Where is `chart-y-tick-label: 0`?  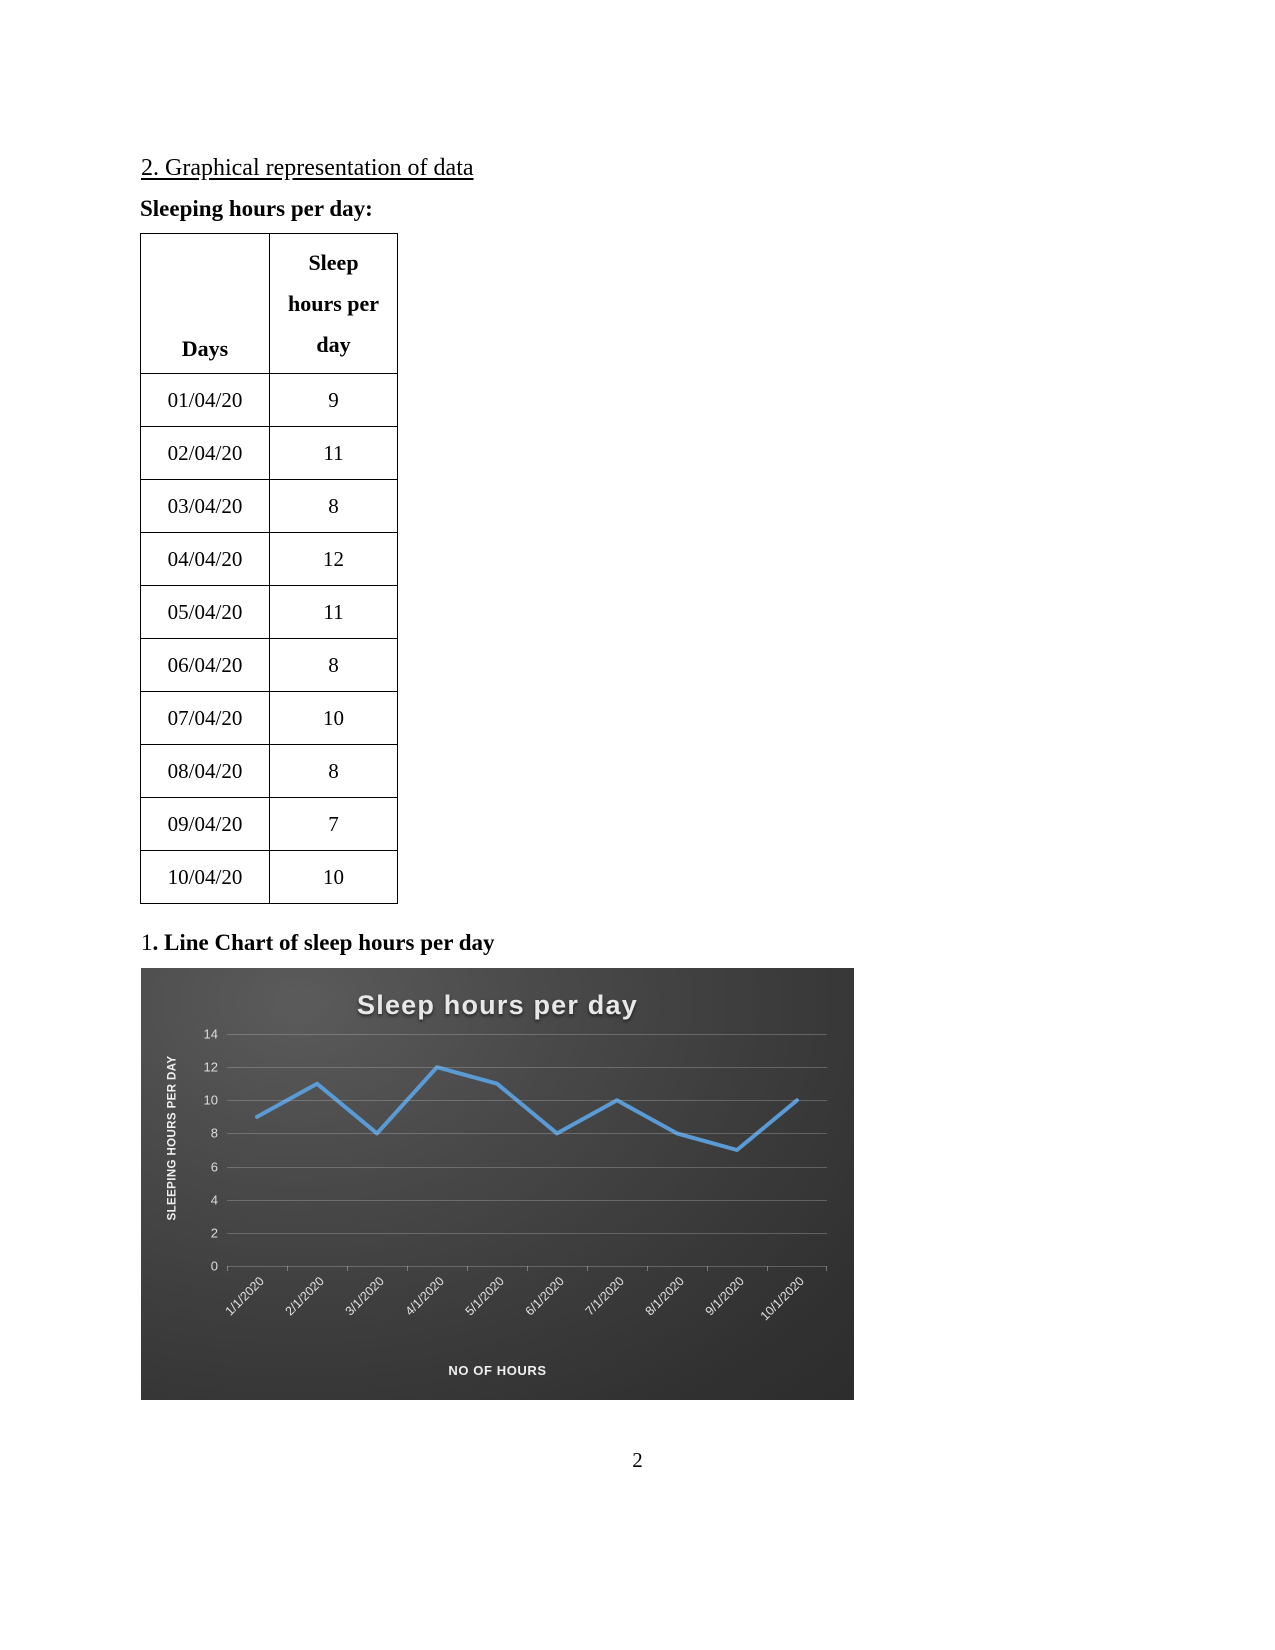
chart-y-tick-label: 0 is located at coordinates (214, 1266).